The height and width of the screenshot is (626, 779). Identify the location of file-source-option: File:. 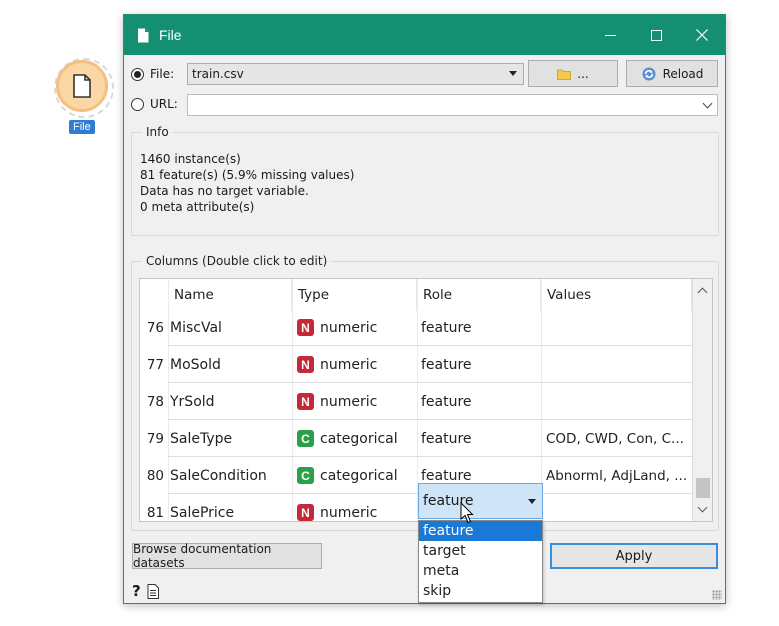
(152, 74).